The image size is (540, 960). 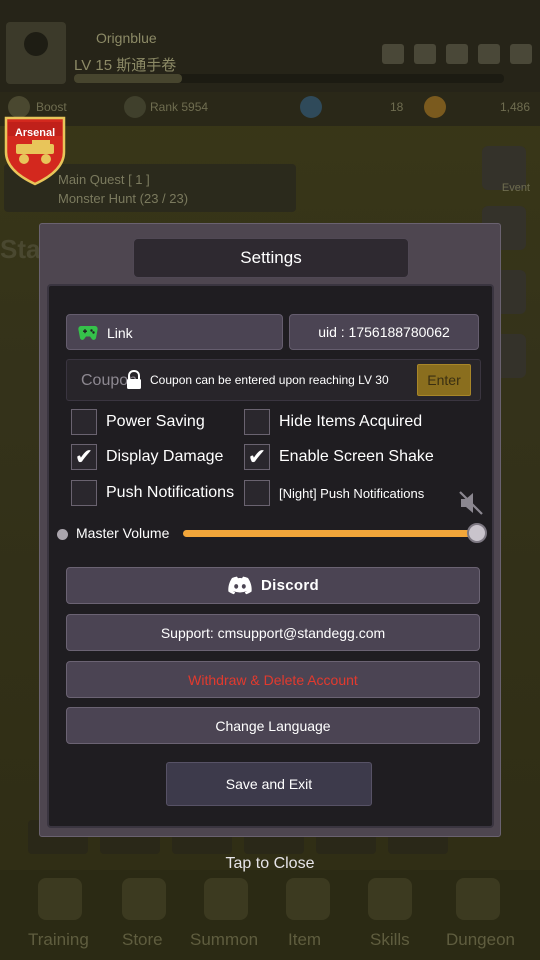 I want to click on link-label: Link, so click(x=120, y=333).